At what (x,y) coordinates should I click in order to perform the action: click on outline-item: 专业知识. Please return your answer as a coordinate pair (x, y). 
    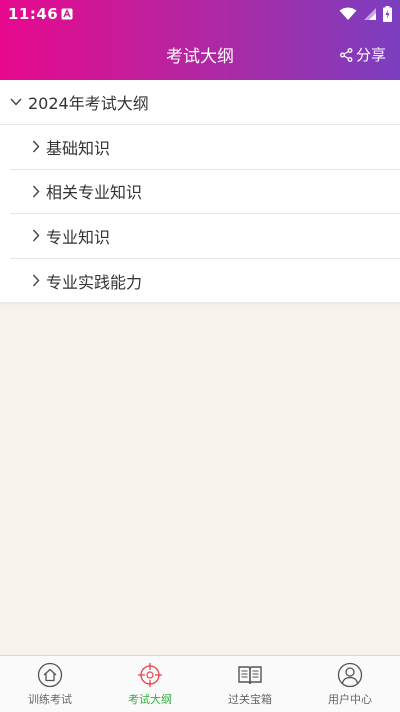
    Looking at the image, I should click on (205, 236).